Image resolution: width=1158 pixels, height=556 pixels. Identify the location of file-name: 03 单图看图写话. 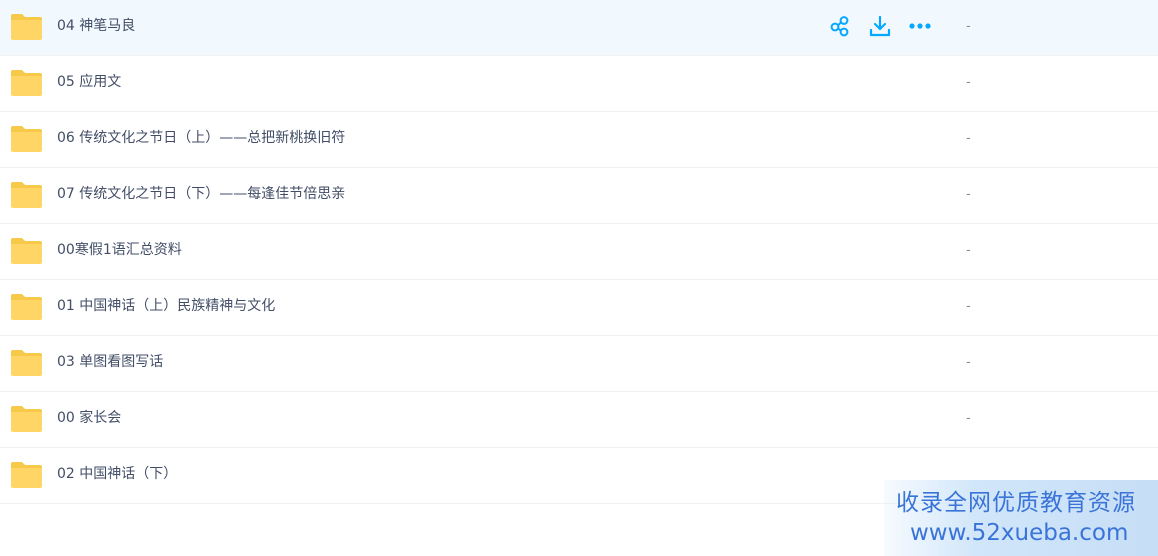
(110, 362).